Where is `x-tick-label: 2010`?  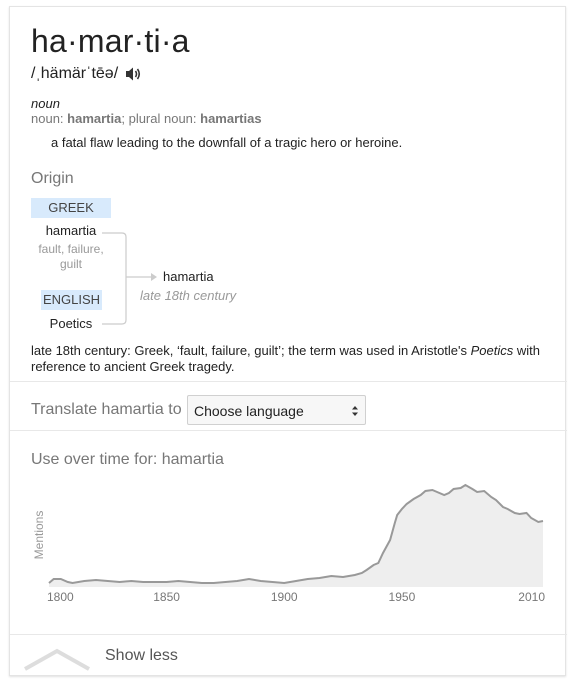 x-tick-label: 2010 is located at coordinates (531, 597).